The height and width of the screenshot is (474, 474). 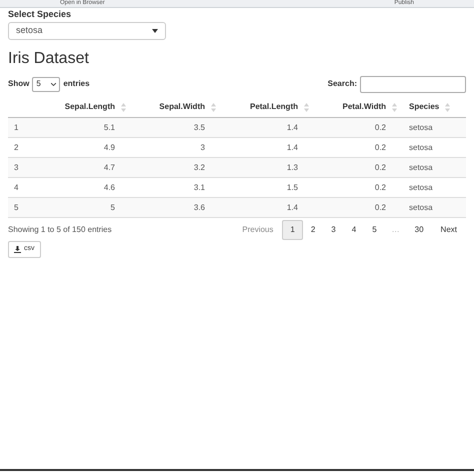 I want to click on table-cell: 3.5, so click(x=199, y=127).